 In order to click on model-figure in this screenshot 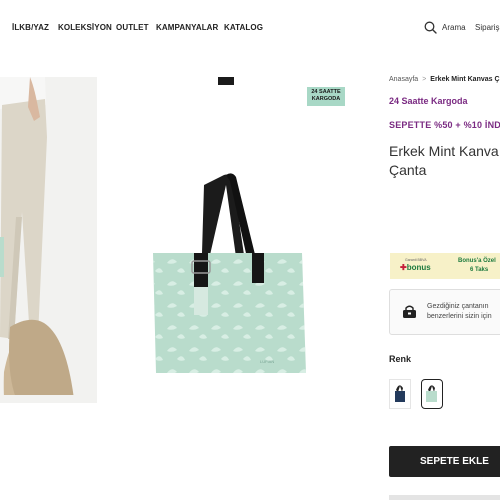, I will do `click(48, 240)`.